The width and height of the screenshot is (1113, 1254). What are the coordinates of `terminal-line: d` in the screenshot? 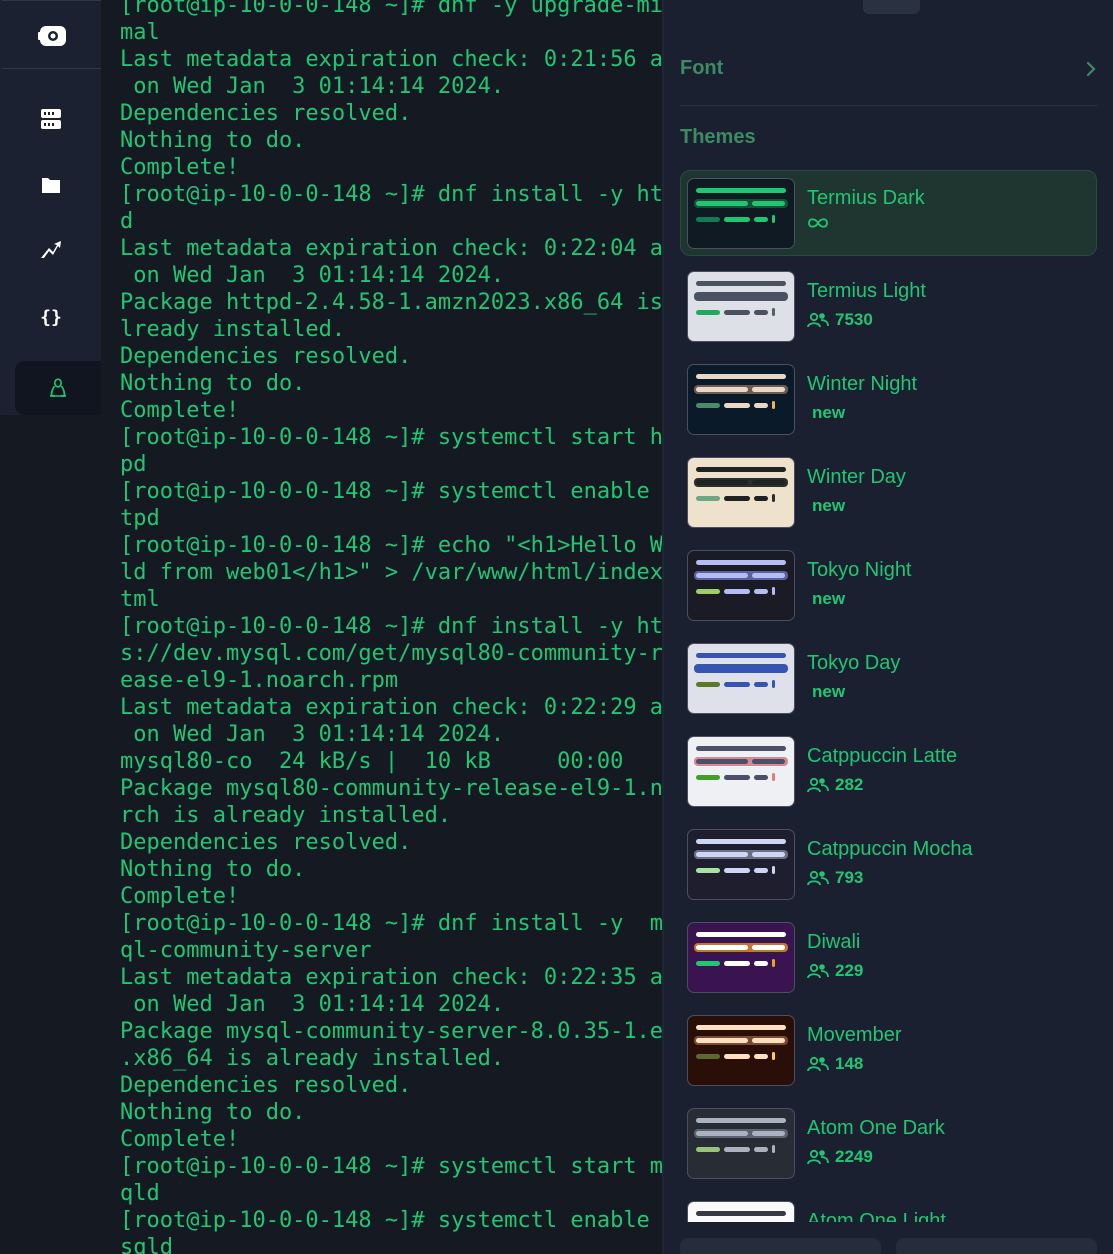 It's located at (127, 221).